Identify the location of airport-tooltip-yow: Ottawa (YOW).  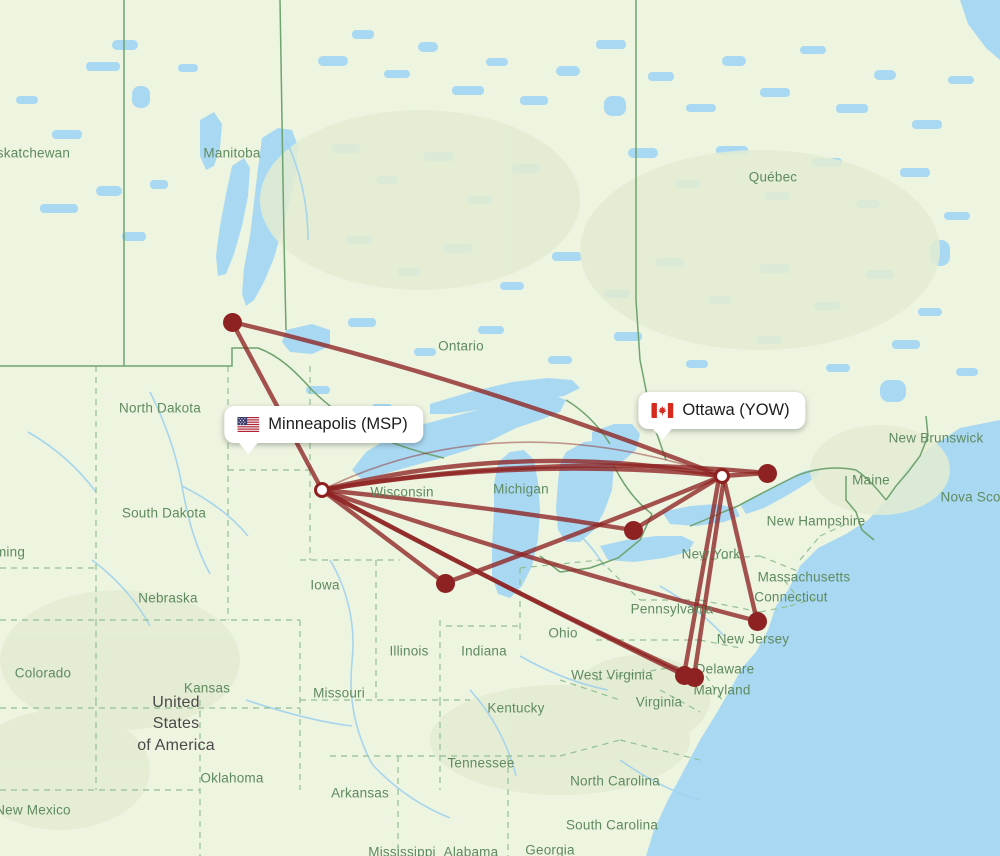
(722, 416).